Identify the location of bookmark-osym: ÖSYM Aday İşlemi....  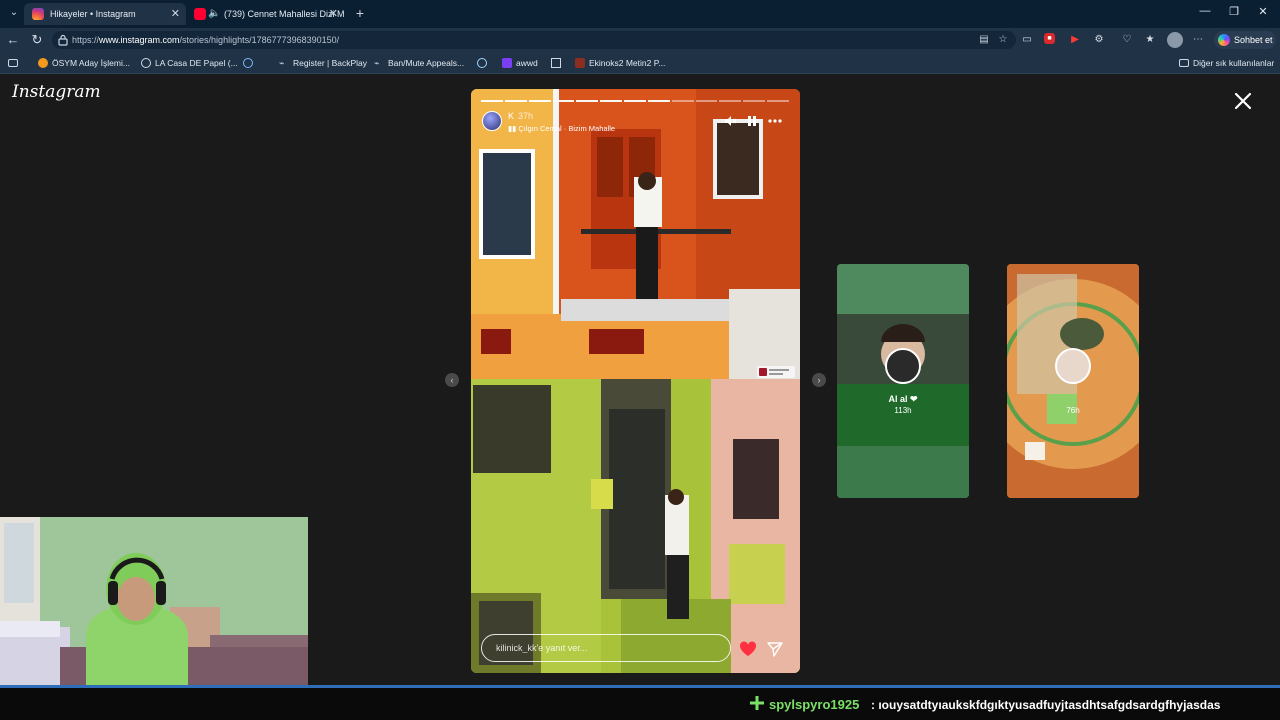
(84, 63).